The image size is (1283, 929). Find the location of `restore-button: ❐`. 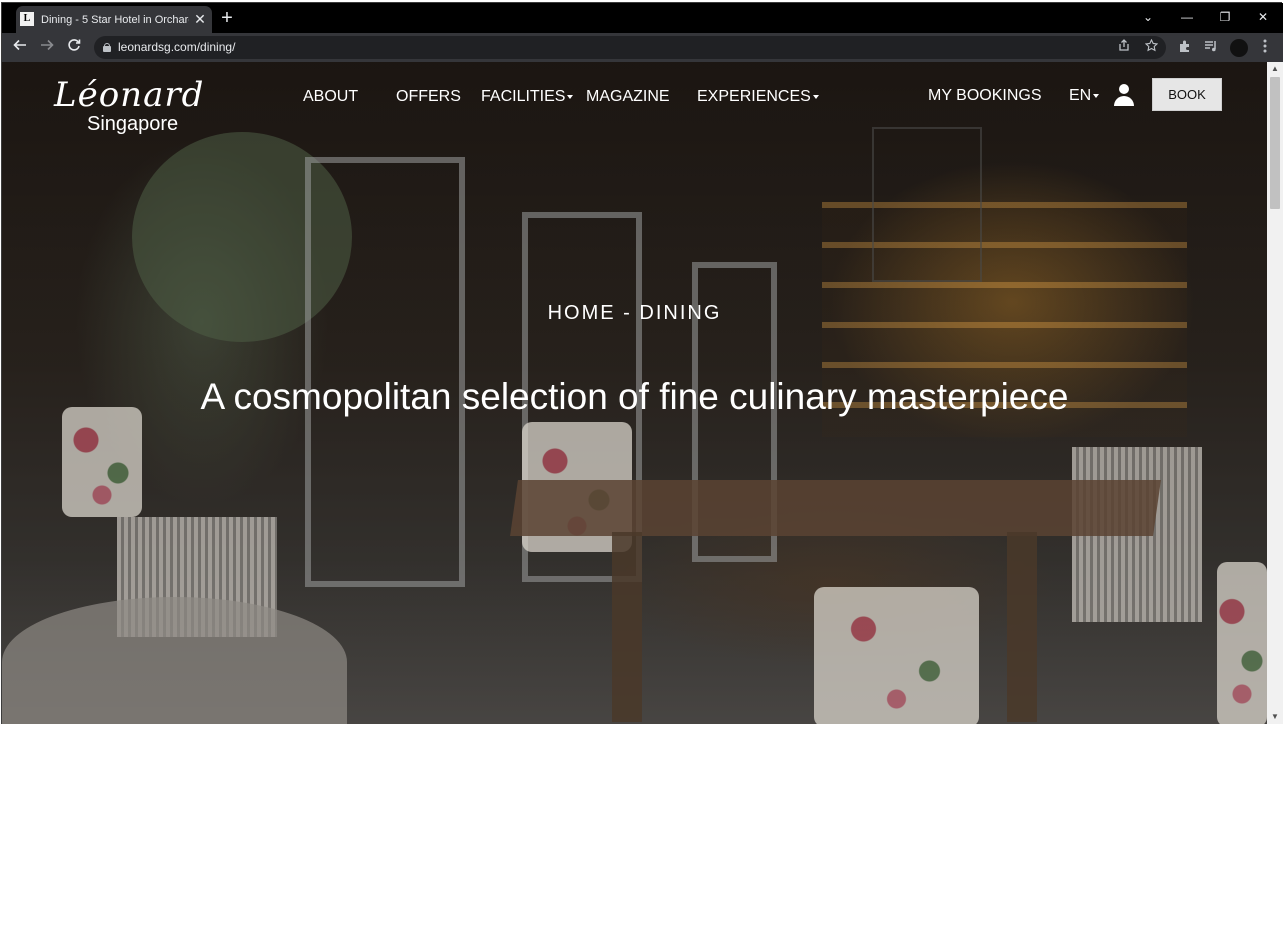

restore-button: ❐ is located at coordinates (1225, 17).